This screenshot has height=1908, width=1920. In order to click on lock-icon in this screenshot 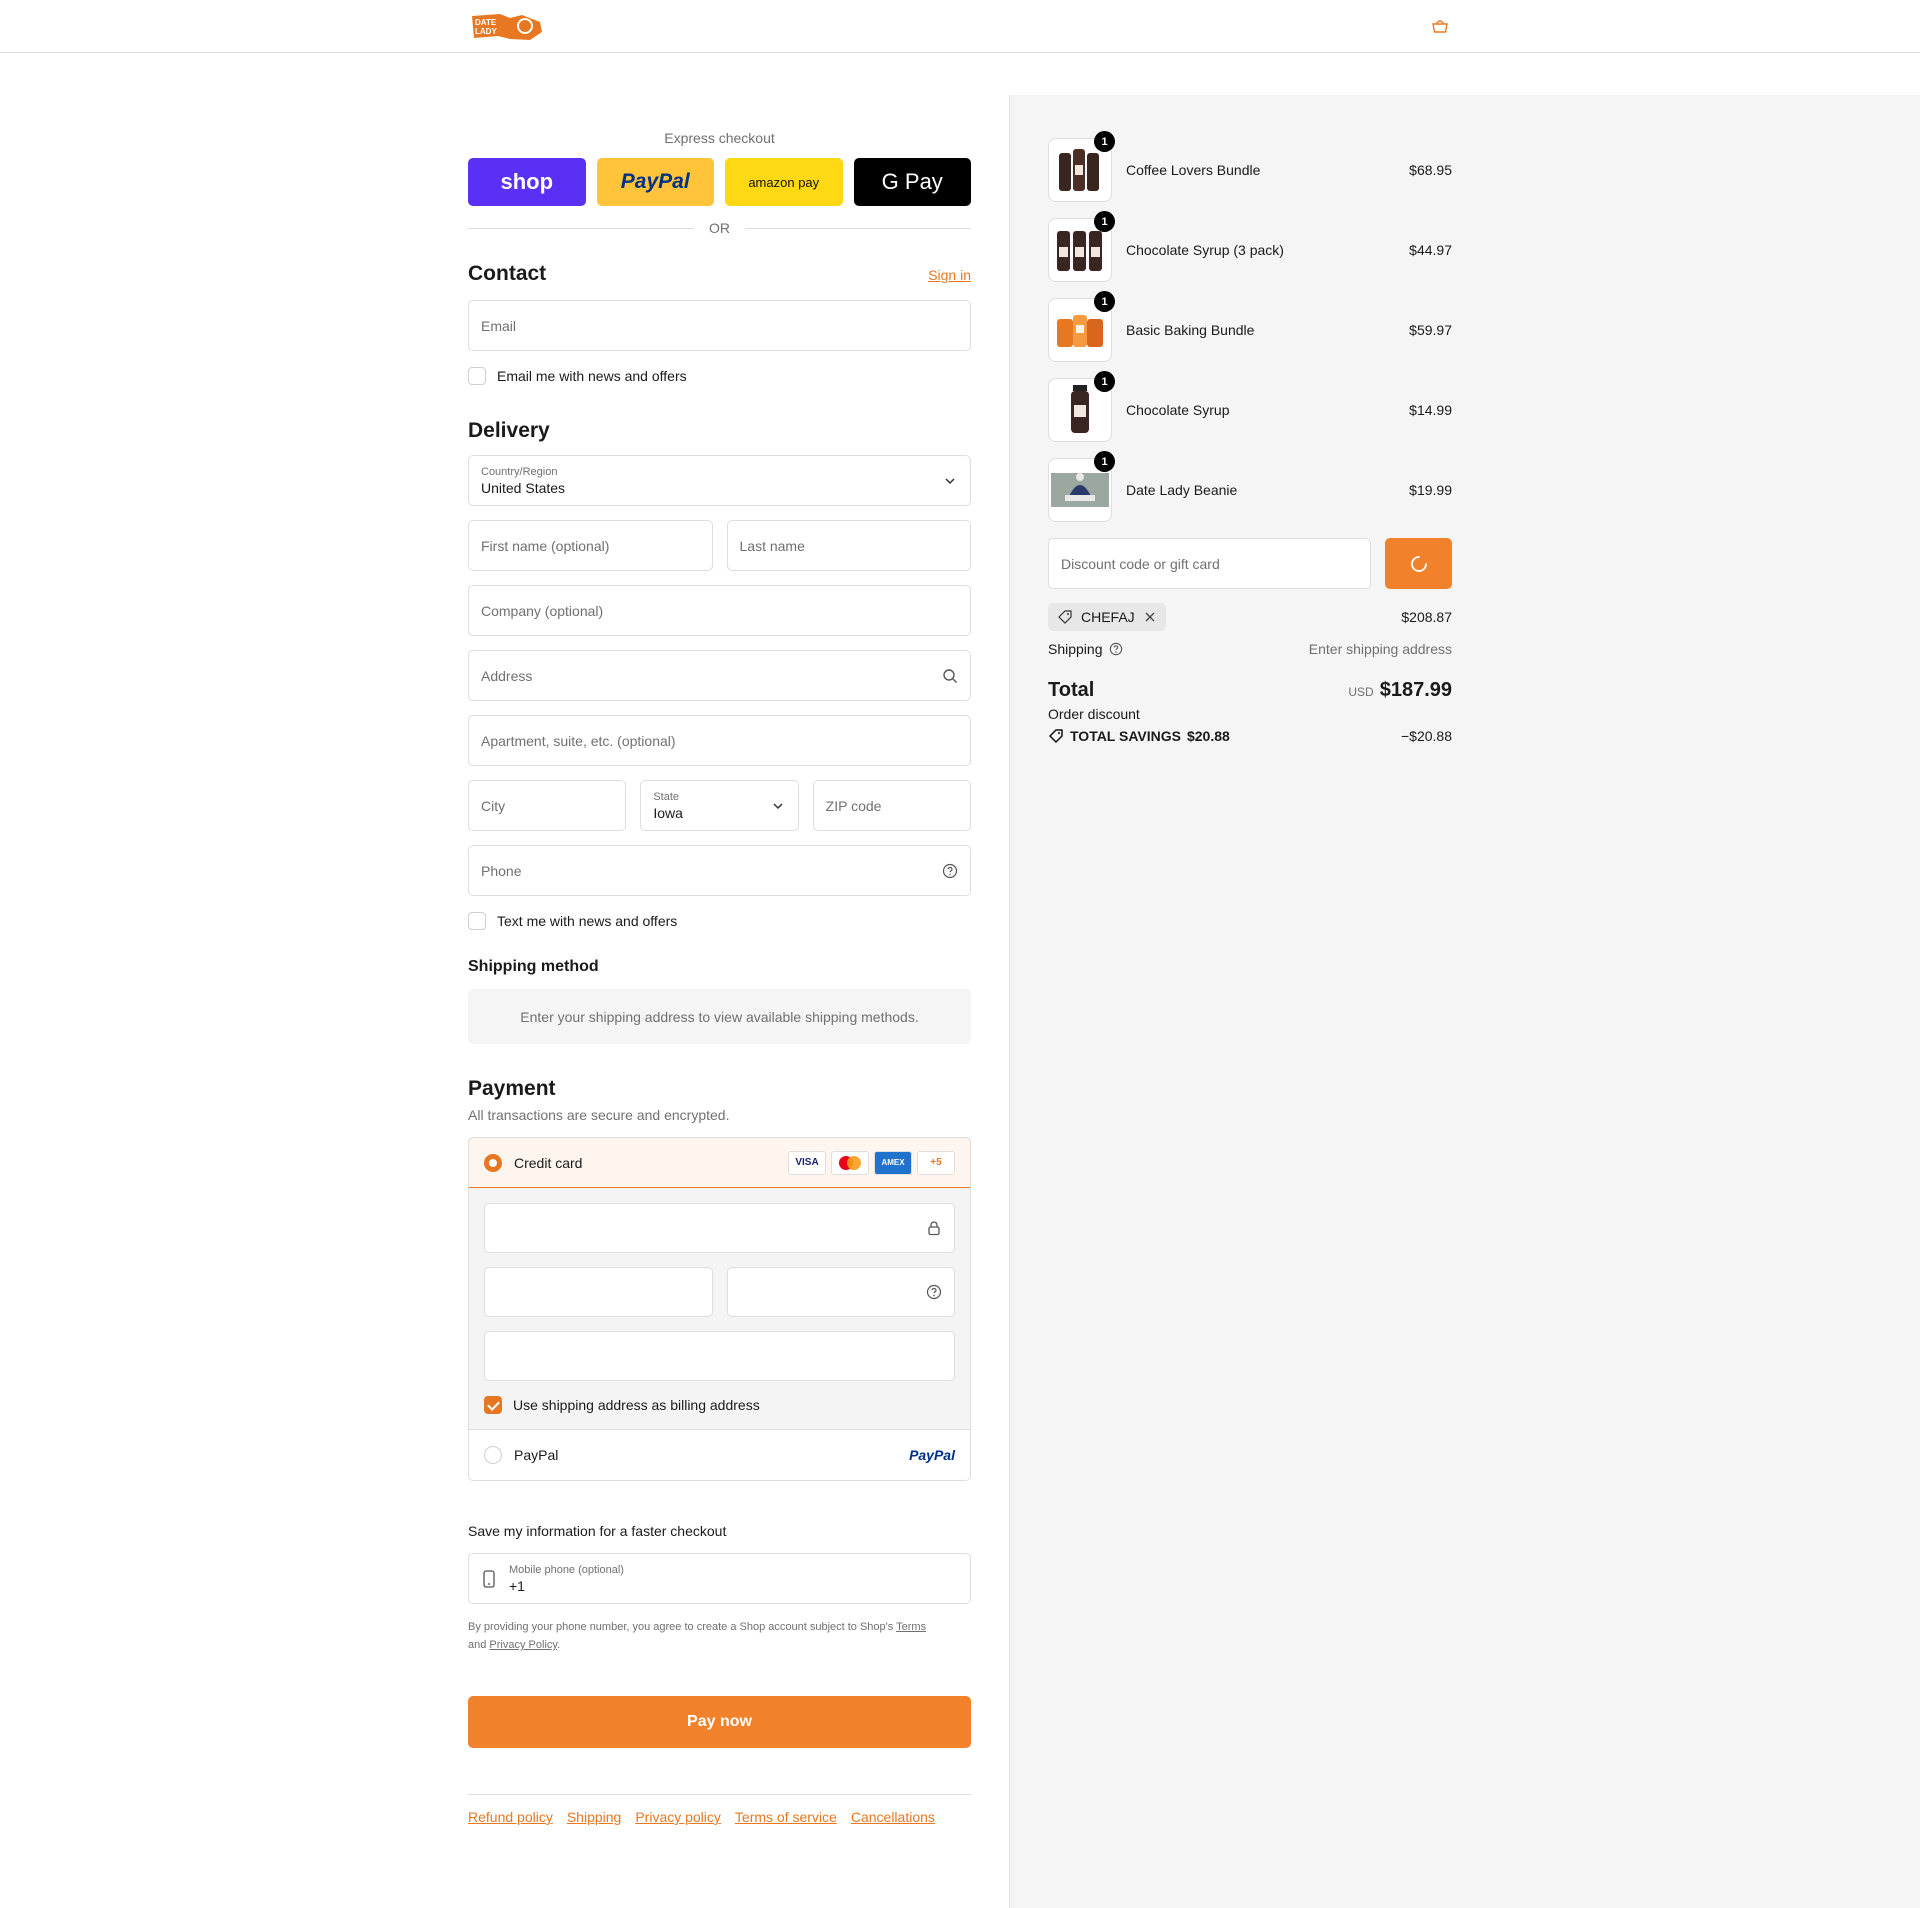, I will do `click(934, 1228)`.